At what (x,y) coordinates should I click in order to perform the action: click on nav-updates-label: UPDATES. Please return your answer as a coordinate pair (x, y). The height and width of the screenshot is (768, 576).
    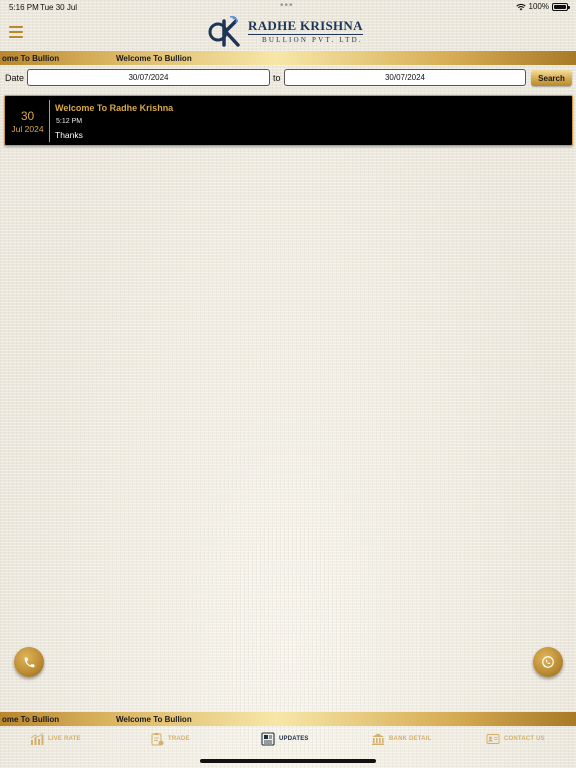
    Looking at the image, I should click on (294, 739).